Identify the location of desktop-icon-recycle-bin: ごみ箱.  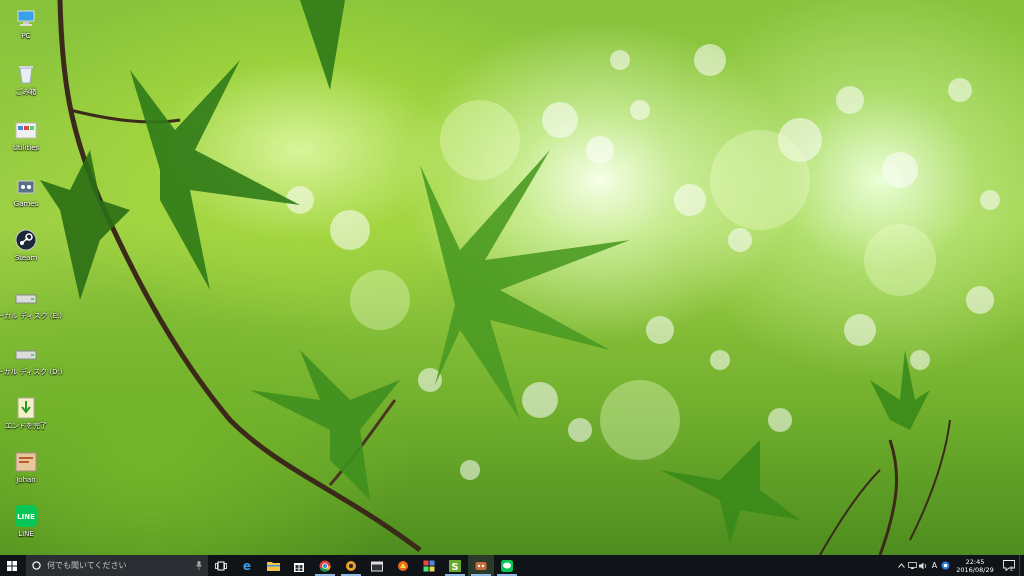
(26, 87).